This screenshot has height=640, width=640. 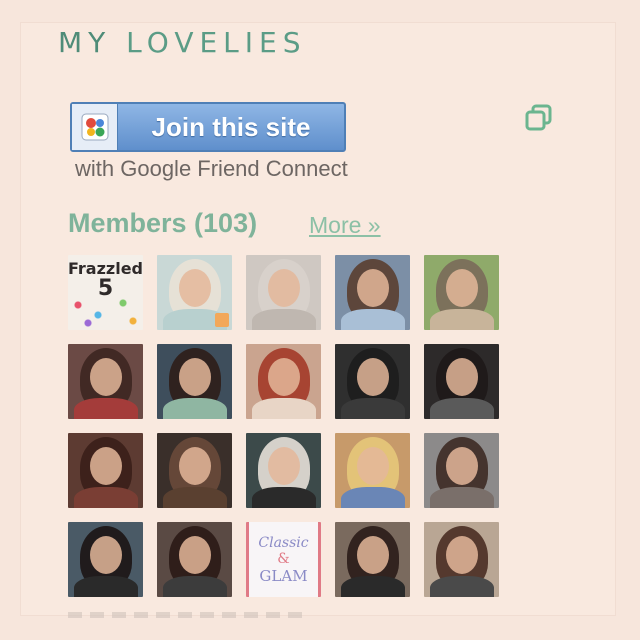 What do you see at coordinates (283, 542) in the screenshot?
I see `avatar-text: Classic` at bounding box center [283, 542].